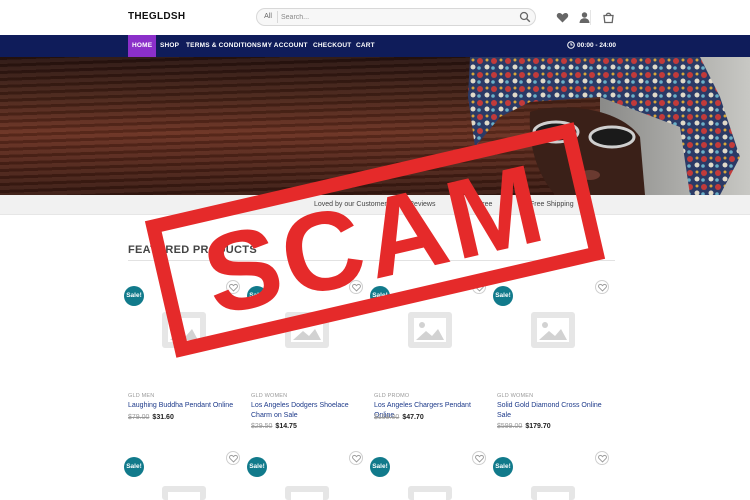  I want to click on product-price: $159.00 $47.70, so click(399, 417).